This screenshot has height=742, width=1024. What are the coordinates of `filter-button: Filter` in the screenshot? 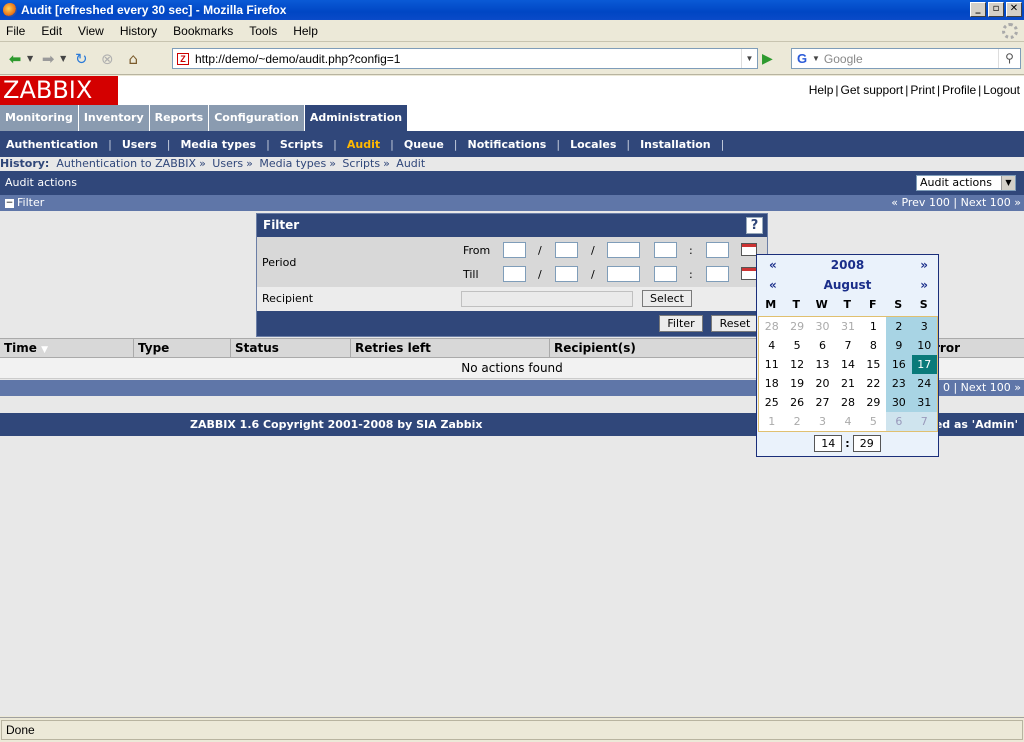 It's located at (681, 323).